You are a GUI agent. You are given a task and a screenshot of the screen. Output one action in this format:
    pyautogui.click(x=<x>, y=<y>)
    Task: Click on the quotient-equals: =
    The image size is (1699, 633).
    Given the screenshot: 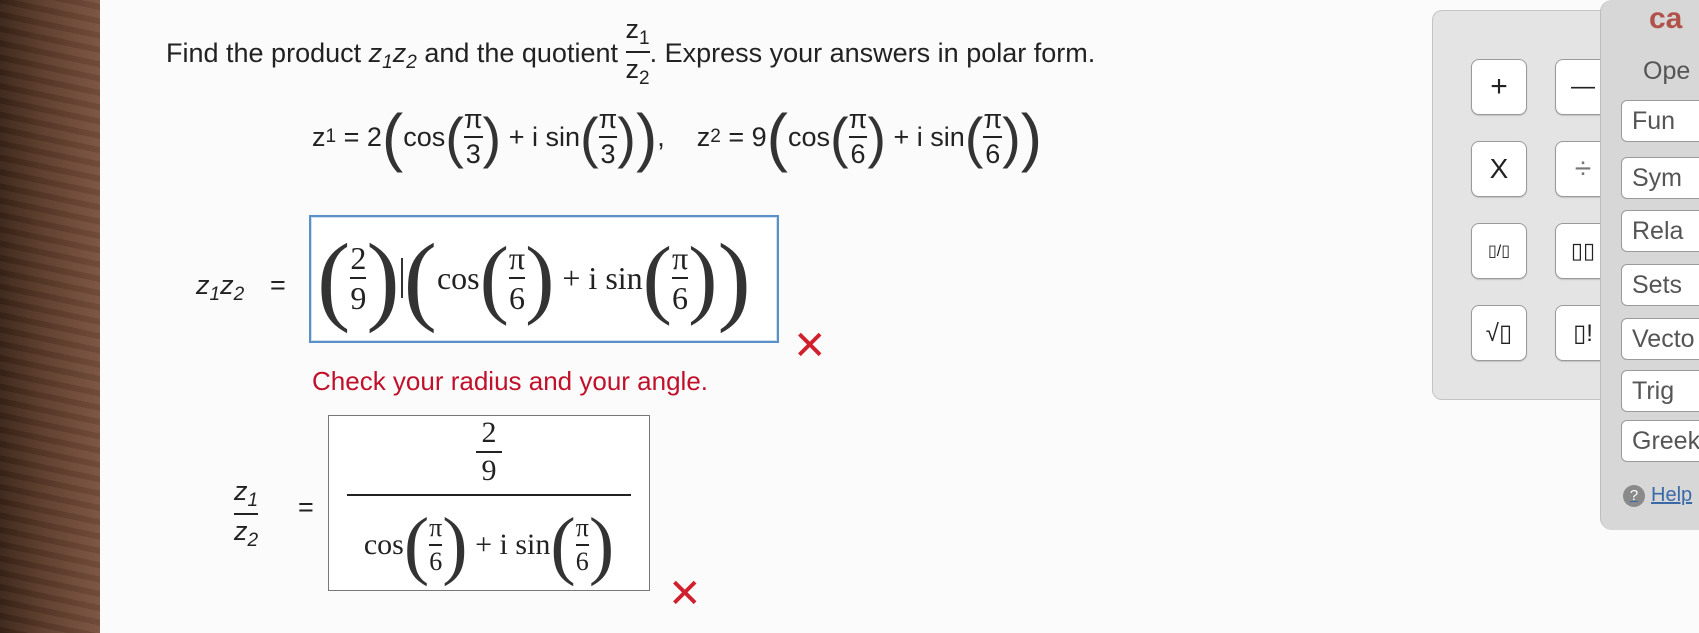 What is the action you would take?
    pyautogui.click(x=306, y=507)
    